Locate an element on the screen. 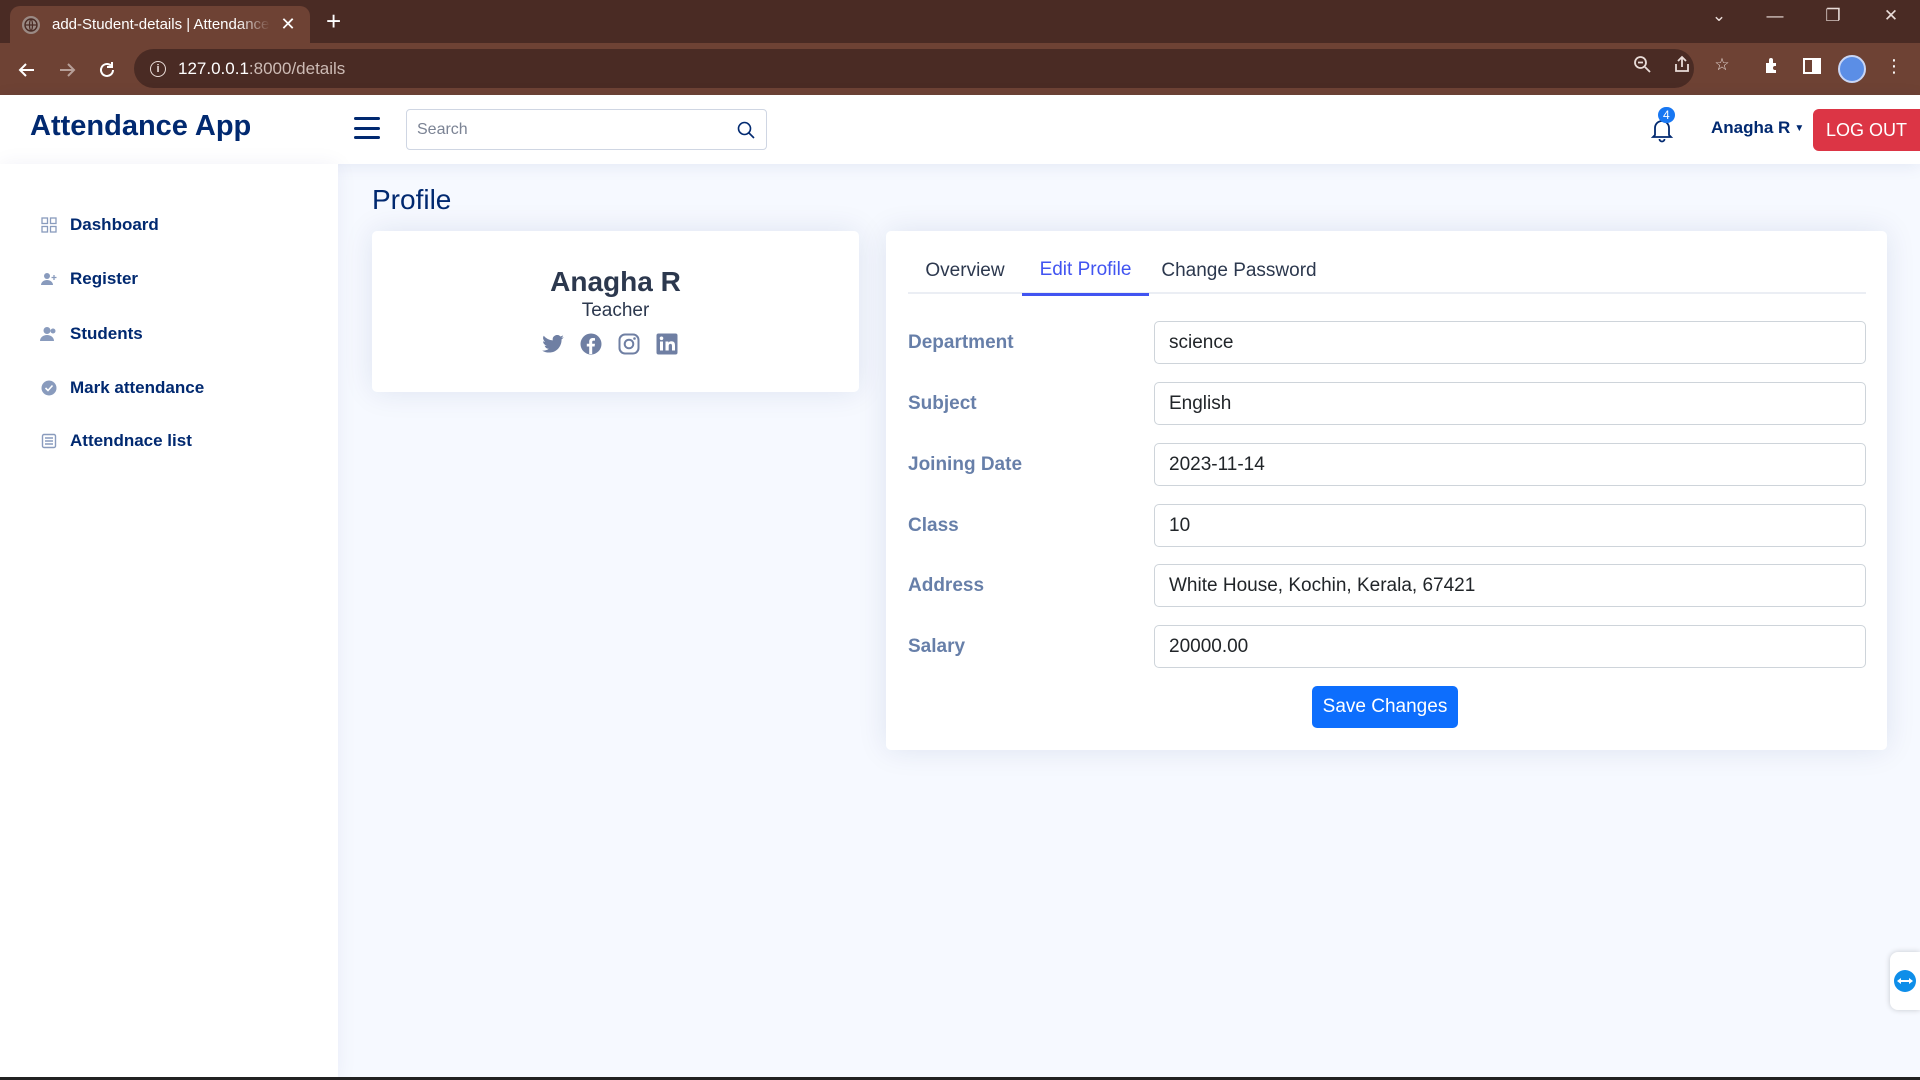 This screenshot has height=1080, width=1920. sidebar-item-dashboard: Dashboard is located at coordinates (99, 225).